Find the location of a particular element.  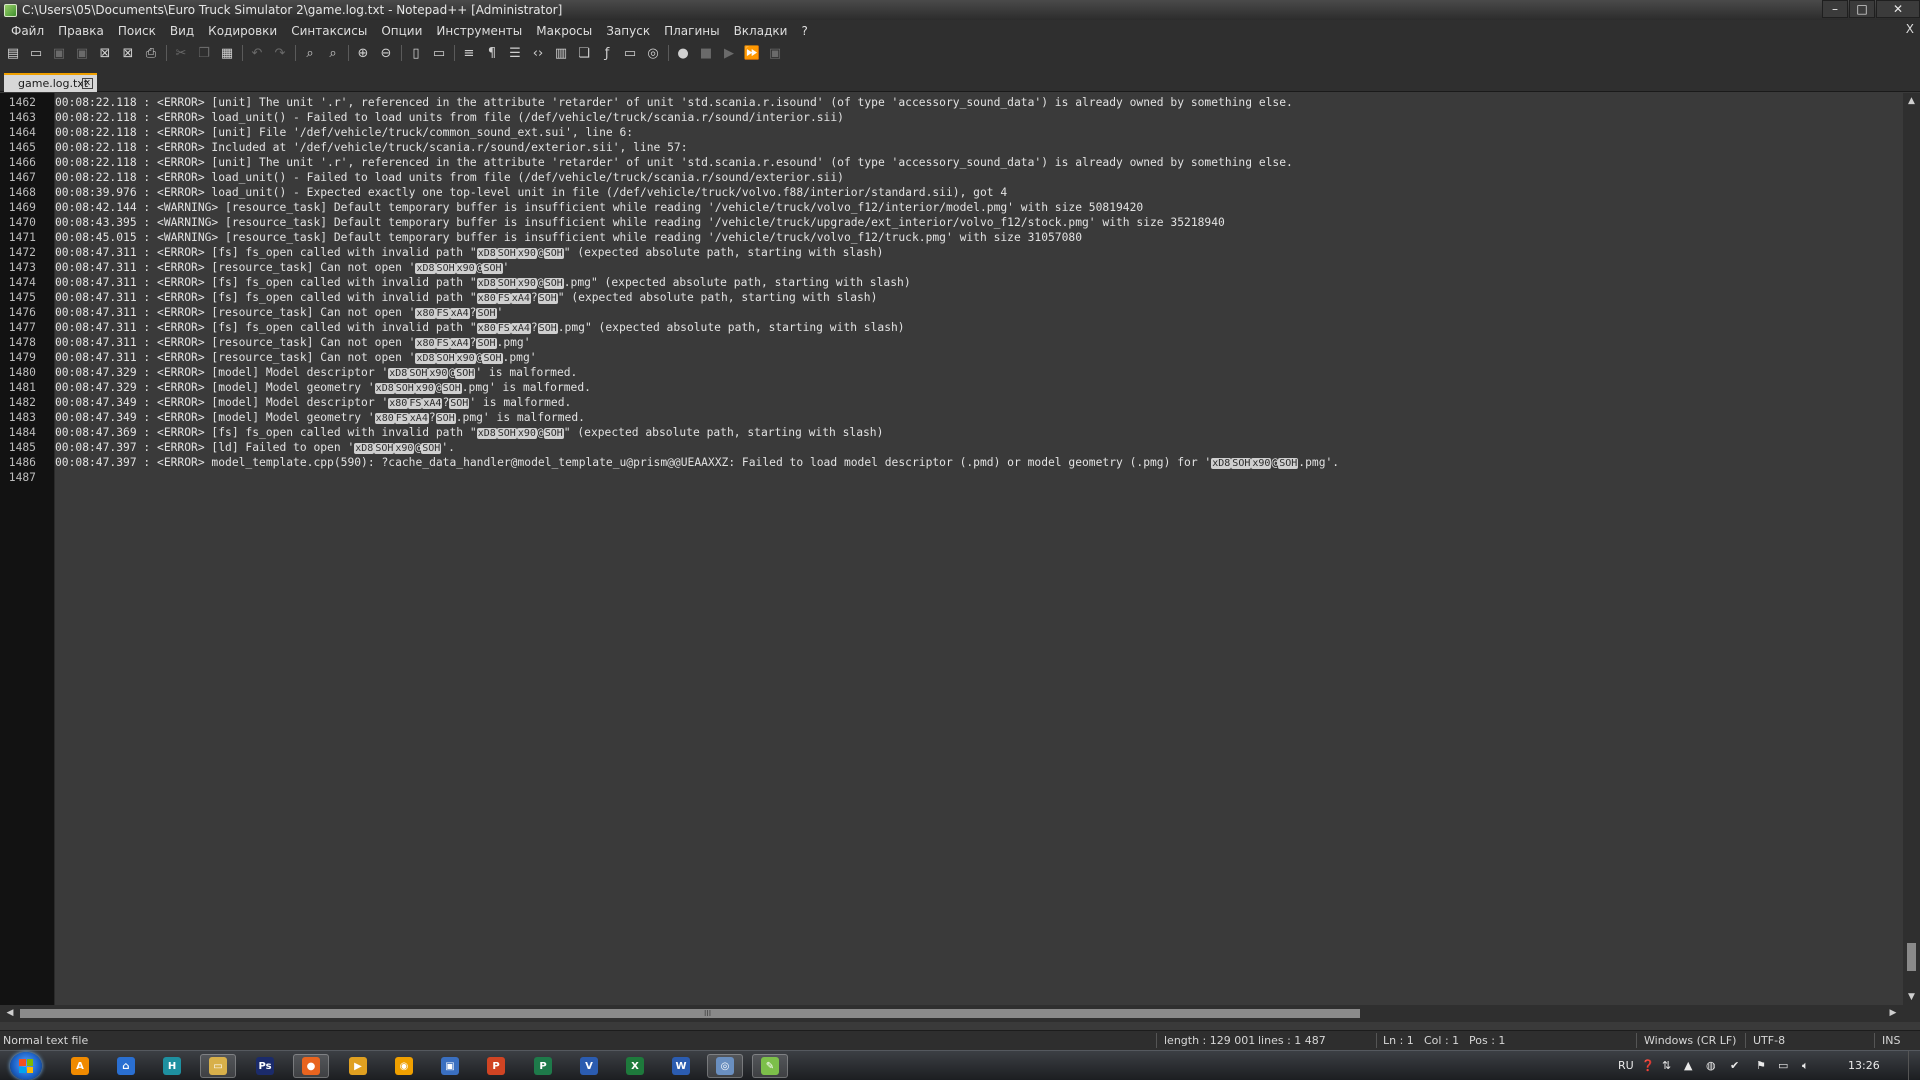

menu-settings: Опции is located at coordinates (401, 31).